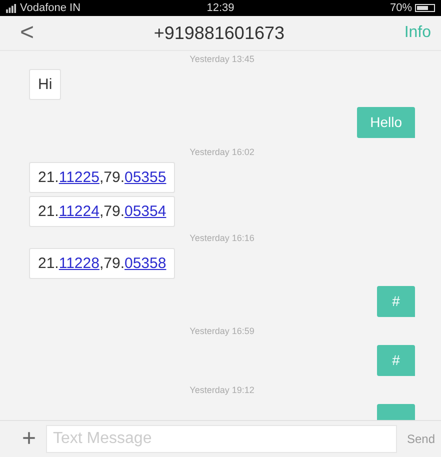  Describe the element at coordinates (145, 177) in the screenshot. I see `link: 05355` at that location.